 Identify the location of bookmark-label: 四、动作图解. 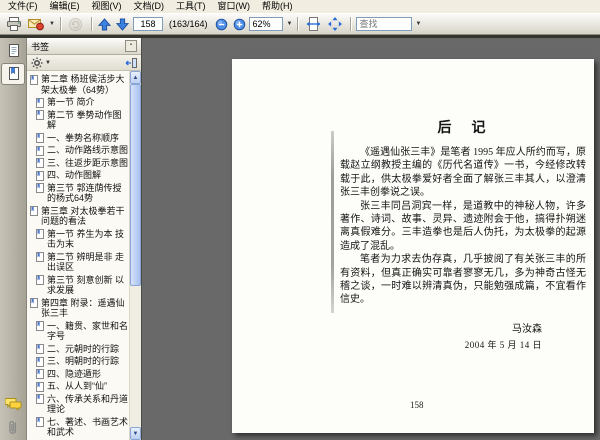
(74, 175).